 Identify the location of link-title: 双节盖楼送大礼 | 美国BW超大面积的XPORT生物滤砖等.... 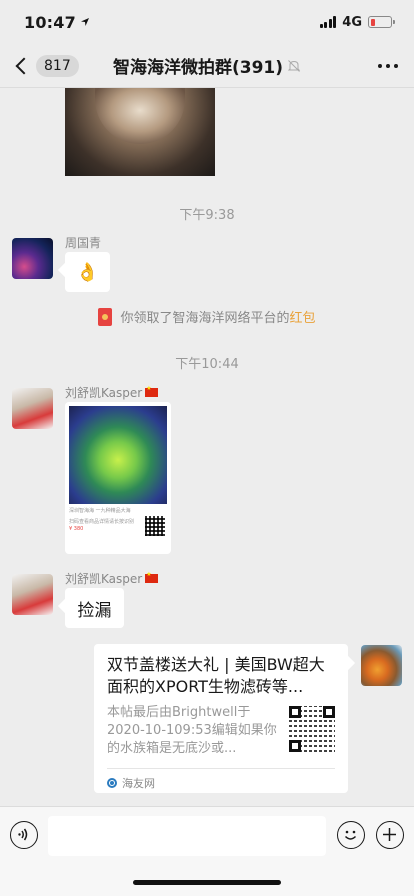
(216, 675).